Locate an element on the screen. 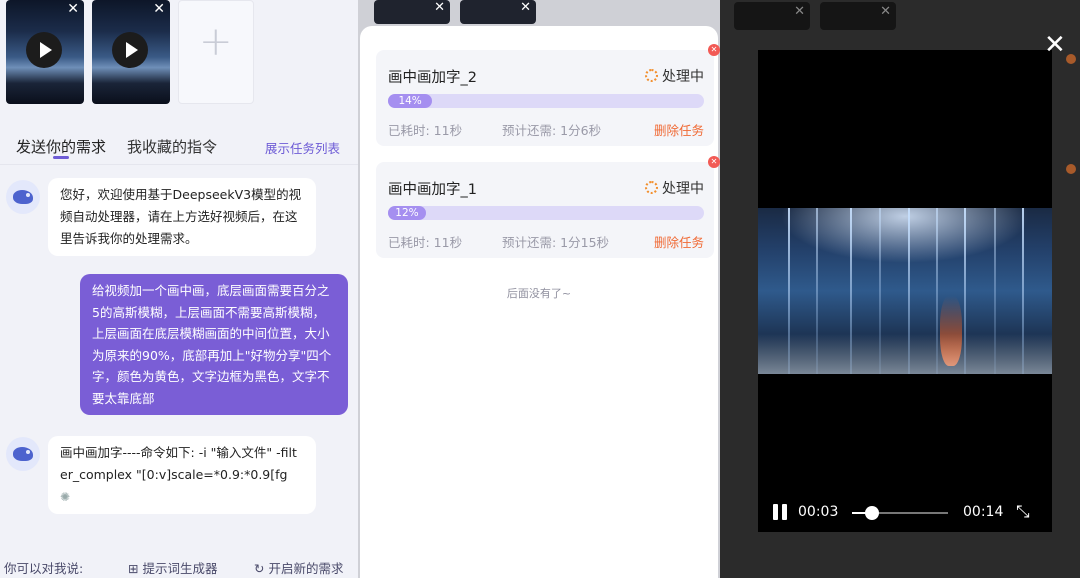 This screenshot has height=578, width=1080. pause-icon is located at coordinates (780, 512).